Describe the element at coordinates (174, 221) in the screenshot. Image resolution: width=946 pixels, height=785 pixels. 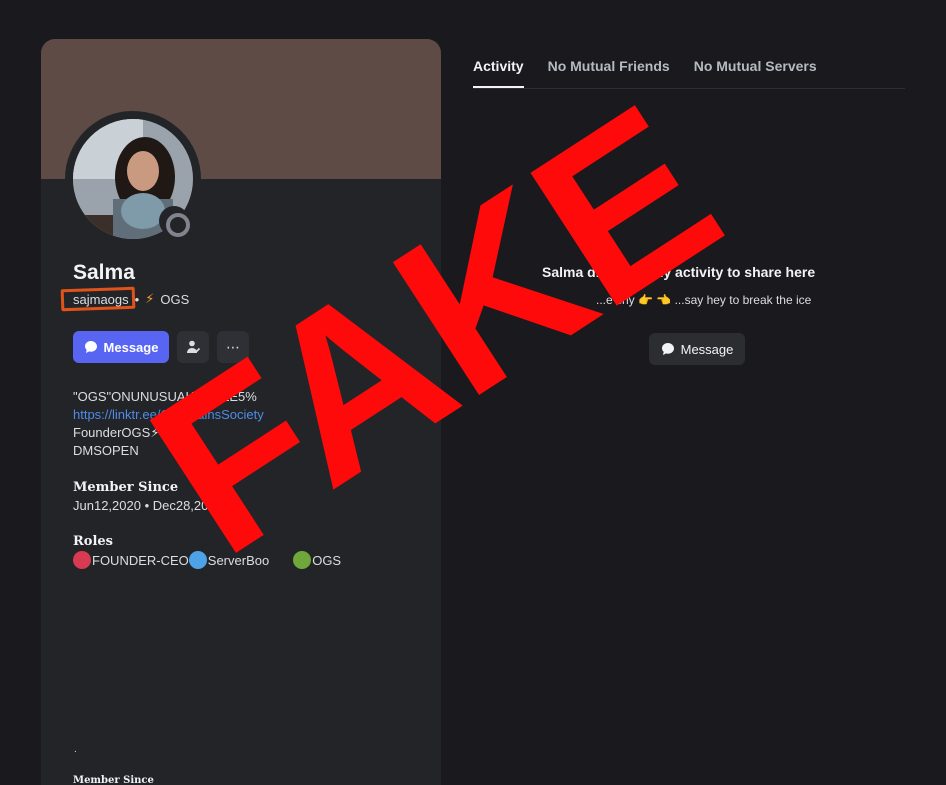
I see `status-offline-icon` at that location.